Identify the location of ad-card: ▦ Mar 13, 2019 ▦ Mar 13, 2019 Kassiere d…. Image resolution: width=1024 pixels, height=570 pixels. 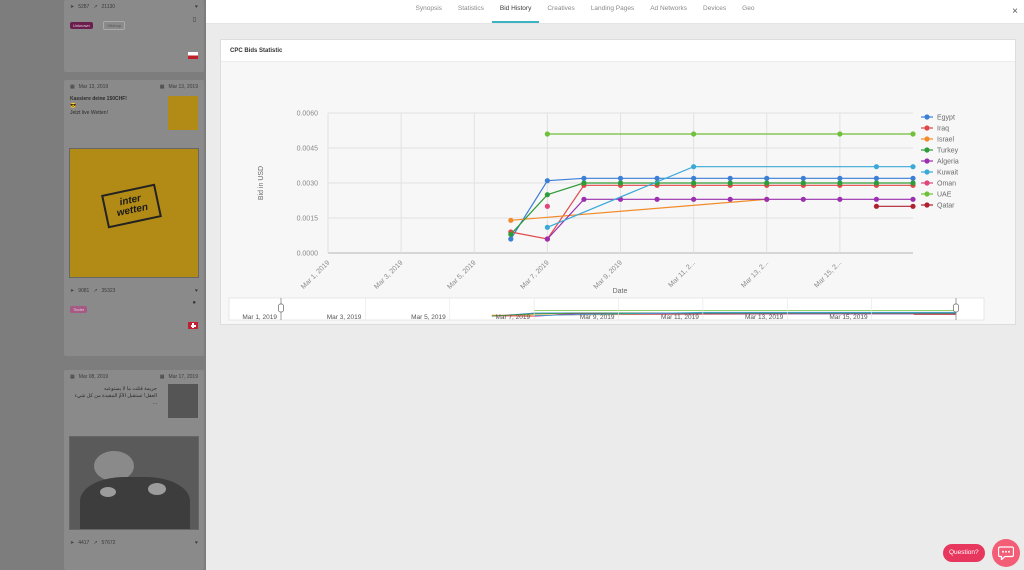
(134, 218).